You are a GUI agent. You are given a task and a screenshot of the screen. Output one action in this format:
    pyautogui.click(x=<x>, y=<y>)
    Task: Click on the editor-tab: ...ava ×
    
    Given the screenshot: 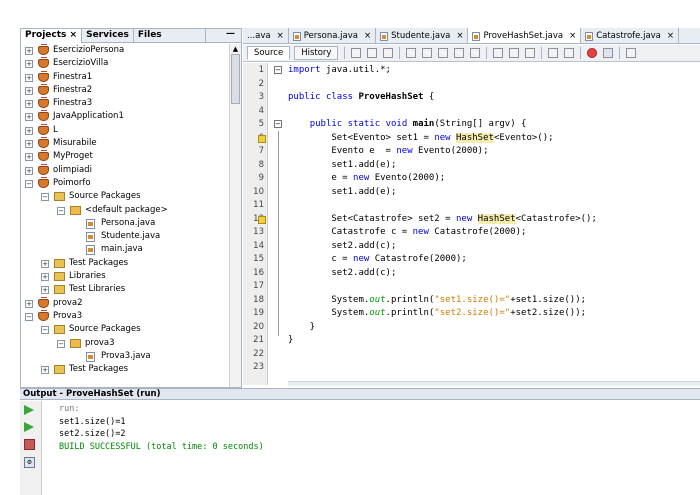 What is the action you would take?
    pyautogui.click(x=266, y=36)
    